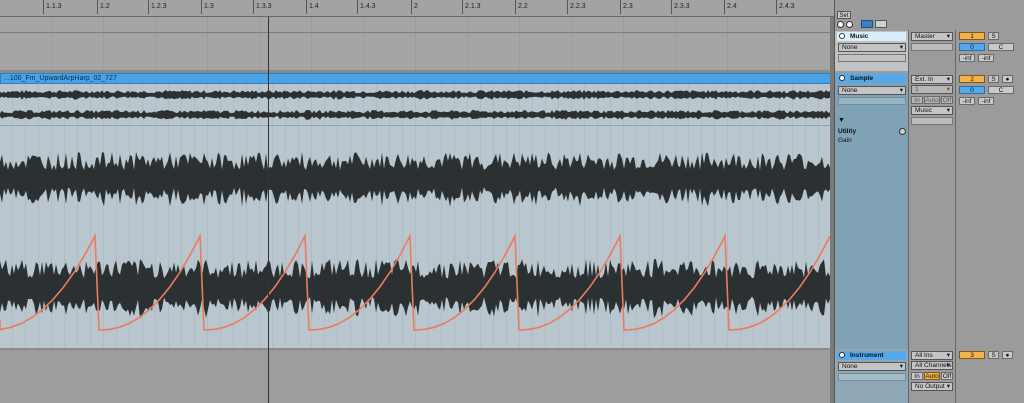  I want to click on ruler-tick: 1.3.3, so click(262, 7).